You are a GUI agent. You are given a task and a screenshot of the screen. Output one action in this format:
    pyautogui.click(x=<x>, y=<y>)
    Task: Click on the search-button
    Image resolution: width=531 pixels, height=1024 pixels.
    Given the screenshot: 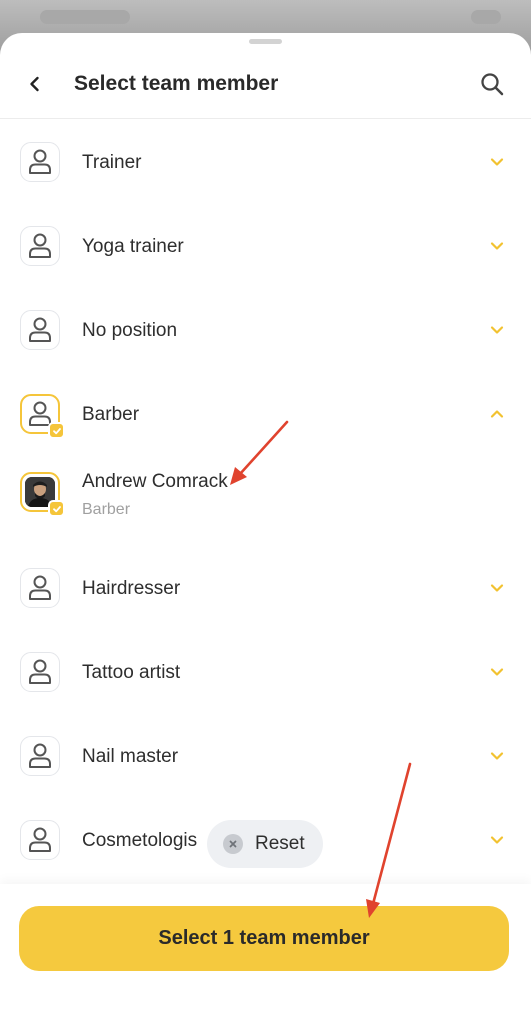 What is the action you would take?
    pyautogui.click(x=492, y=84)
    